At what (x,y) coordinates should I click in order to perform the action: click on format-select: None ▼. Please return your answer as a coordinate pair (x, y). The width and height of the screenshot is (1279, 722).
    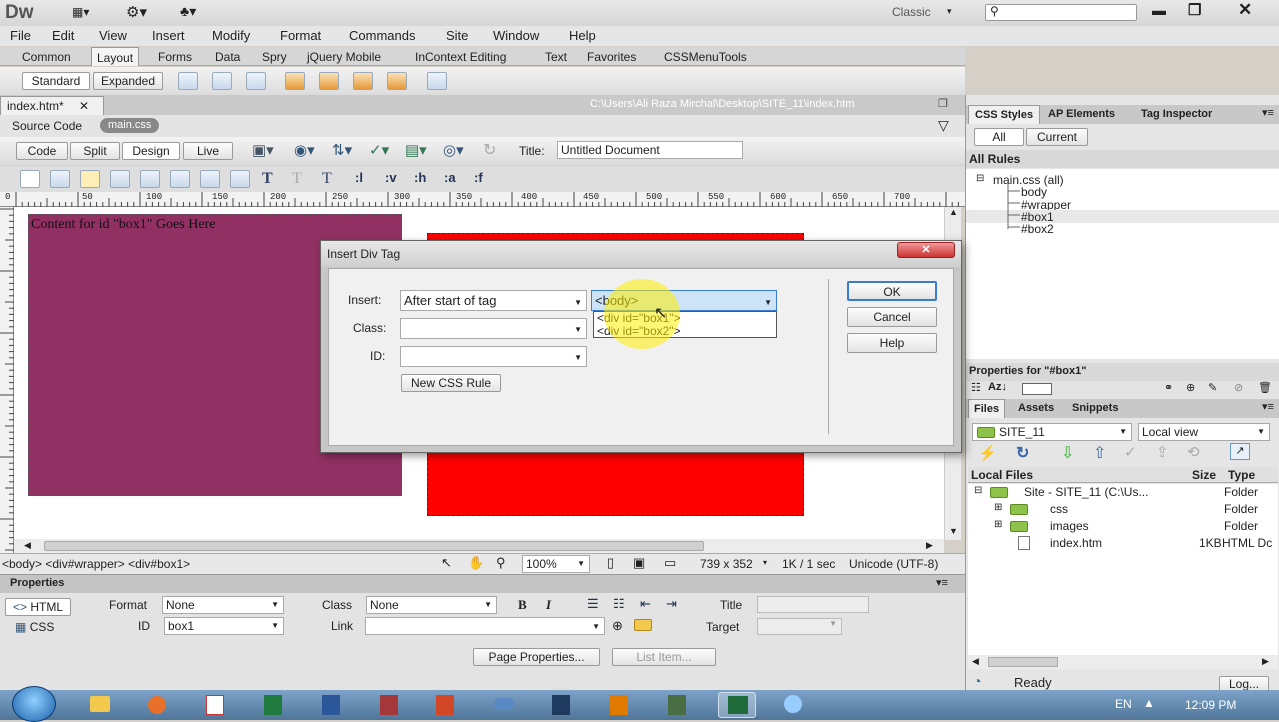
    Looking at the image, I should click on (223, 605).